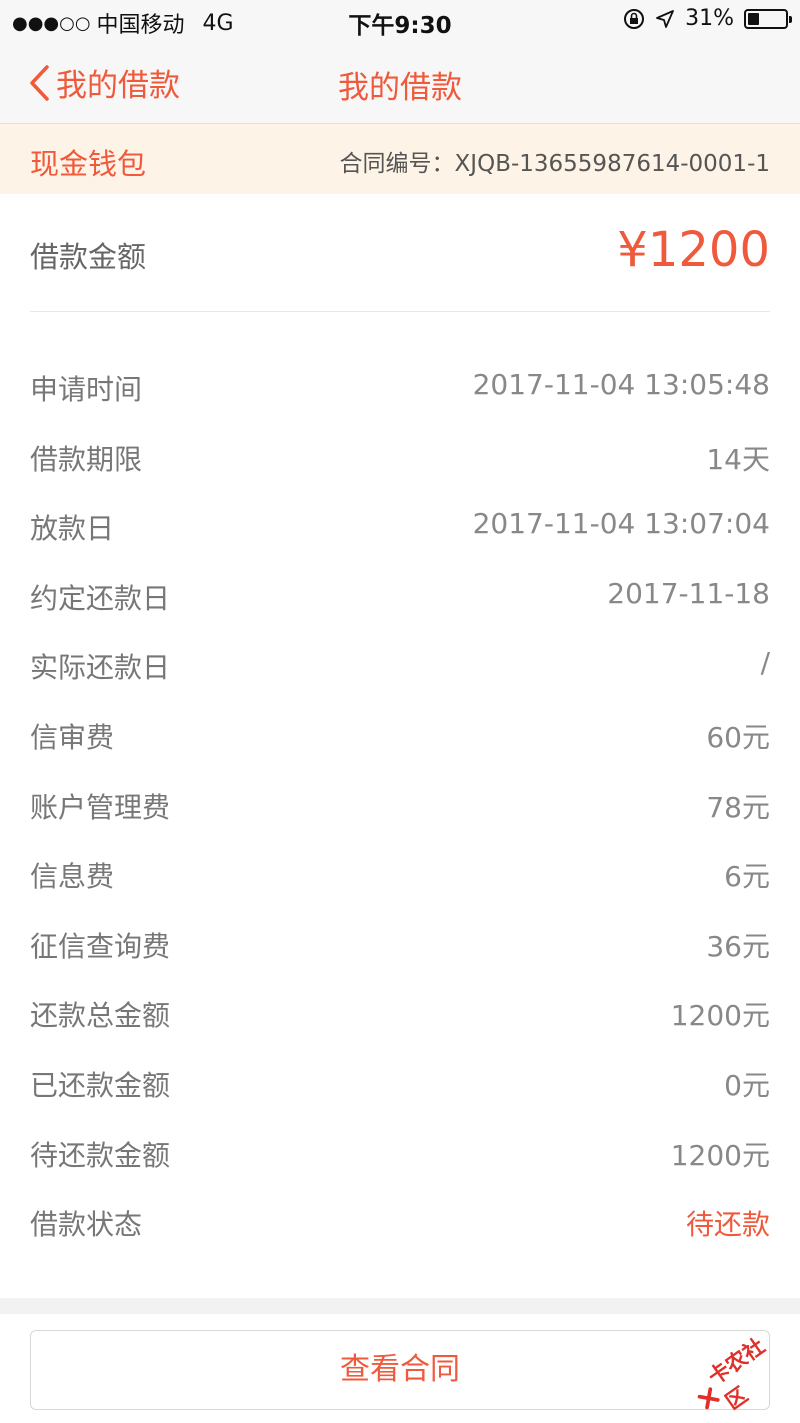  I want to click on detail-value: 0元, so click(747, 1085).